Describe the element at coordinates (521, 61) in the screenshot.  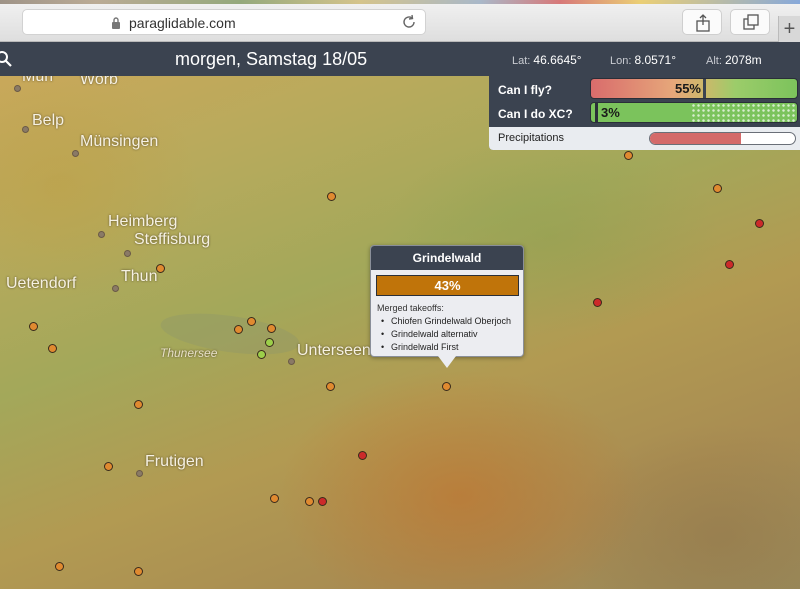
I see `latitude-label: Lat:` at that location.